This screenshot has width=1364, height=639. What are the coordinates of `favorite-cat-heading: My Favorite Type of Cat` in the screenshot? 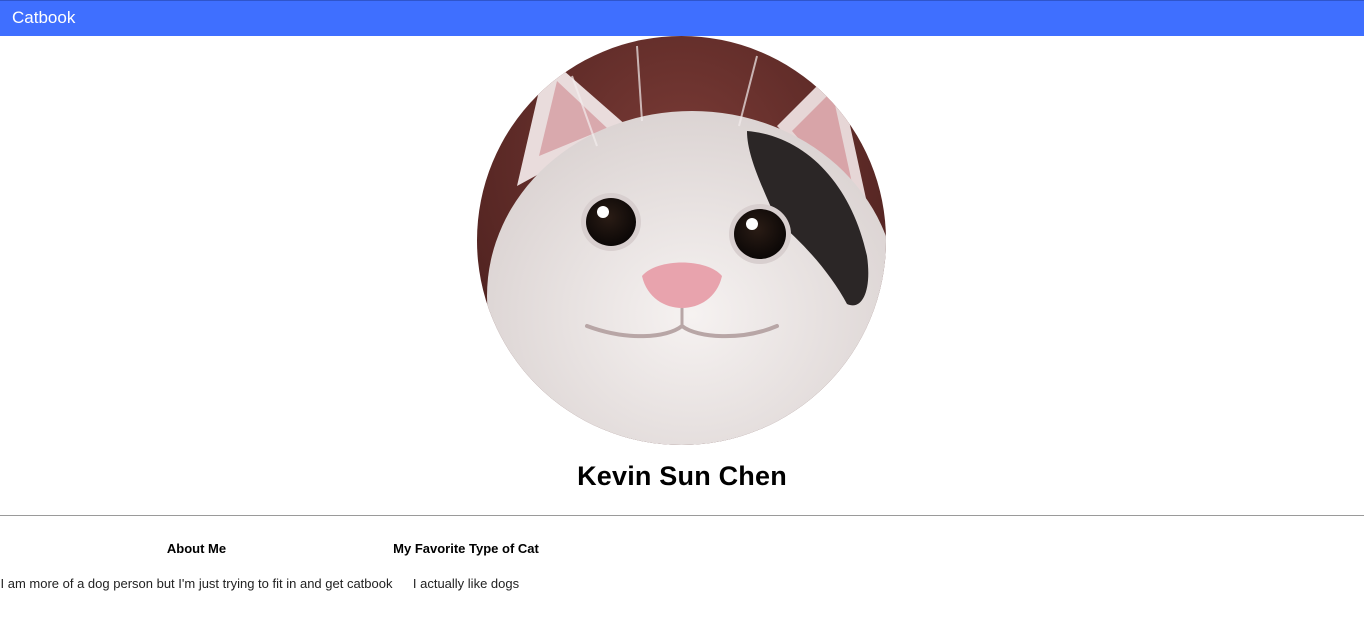 It's located at (466, 548).